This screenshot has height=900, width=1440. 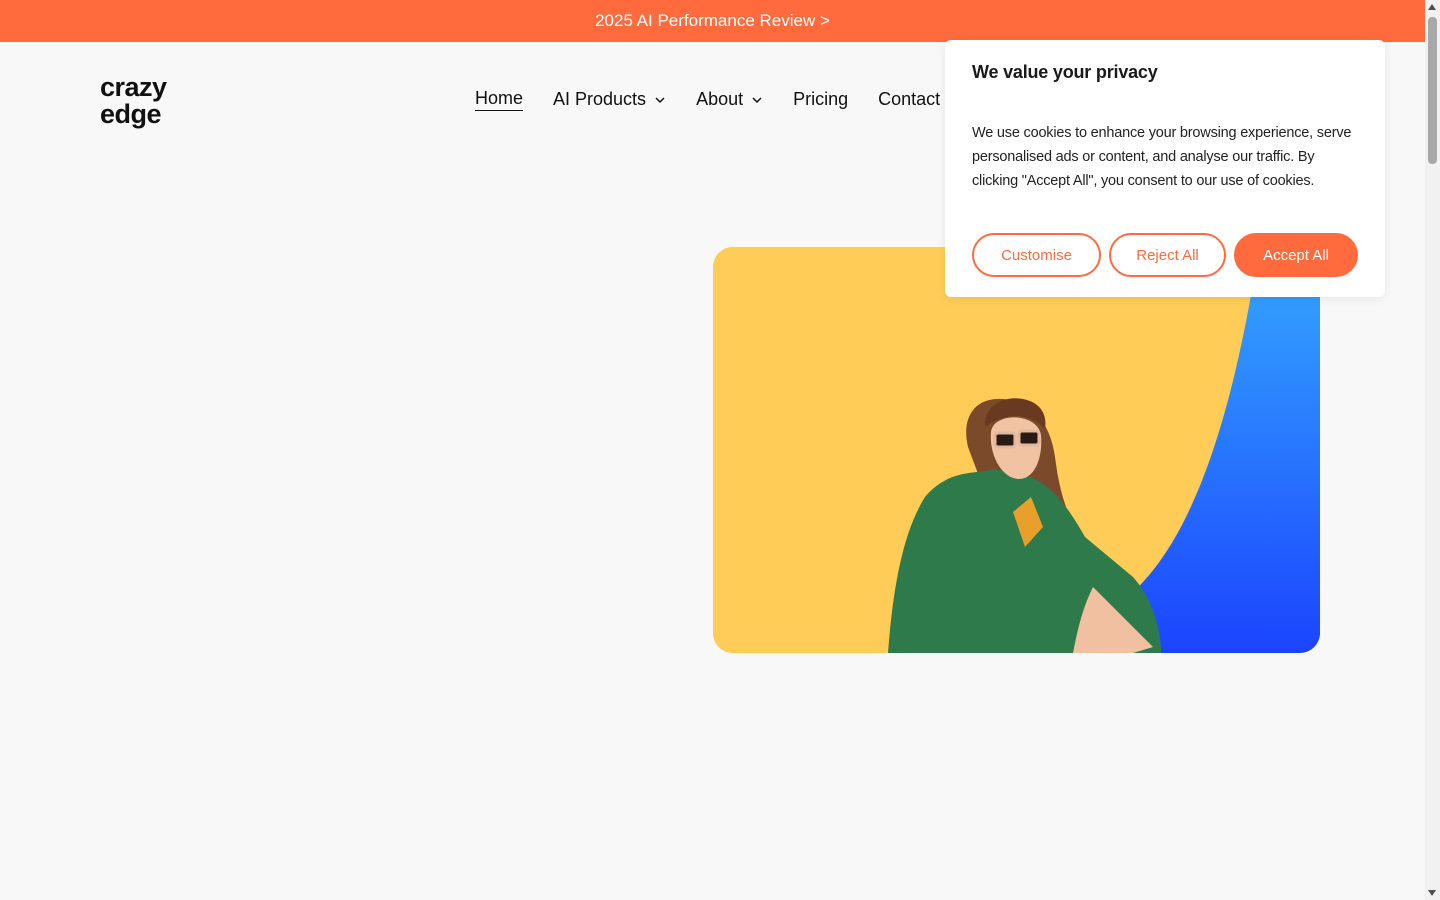 I want to click on nav-item-home: Home, so click(x=499, y=99).